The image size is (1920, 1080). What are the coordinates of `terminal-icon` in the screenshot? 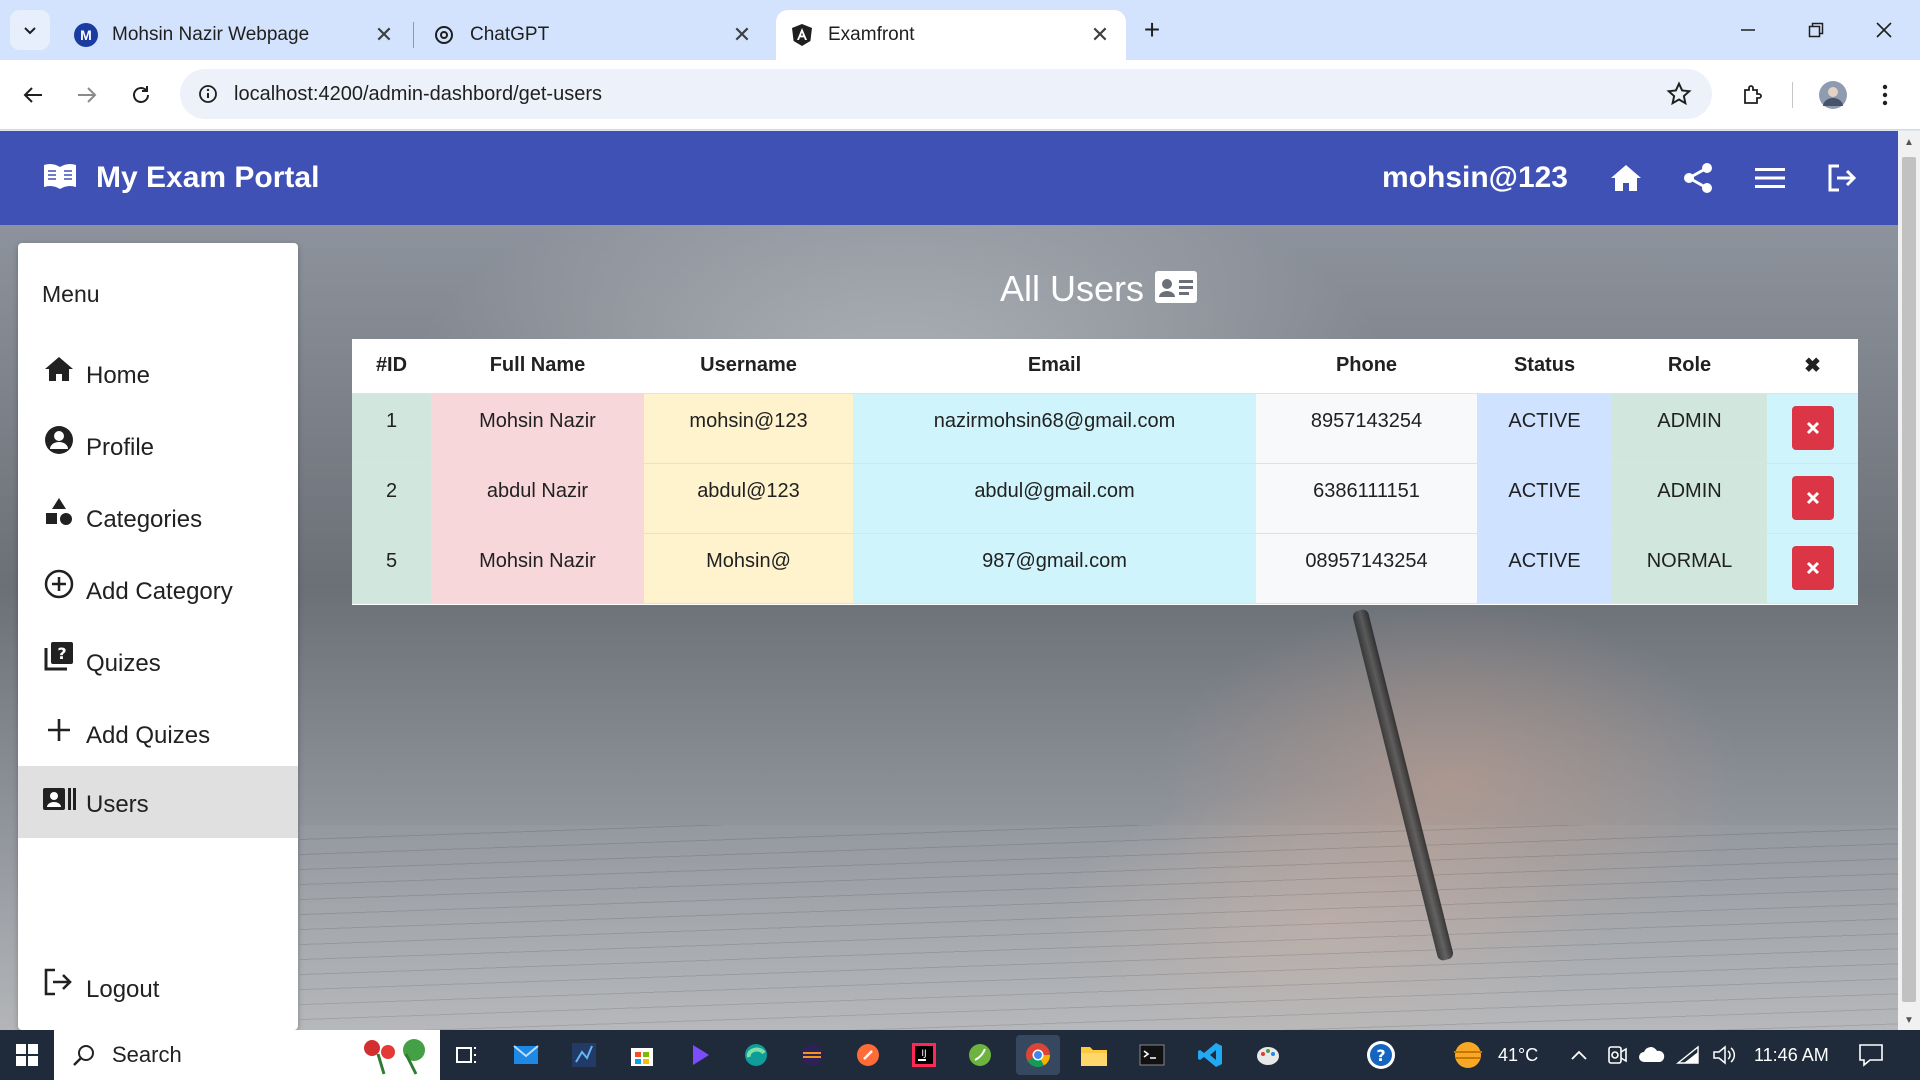 It's located at (1152, 1055).